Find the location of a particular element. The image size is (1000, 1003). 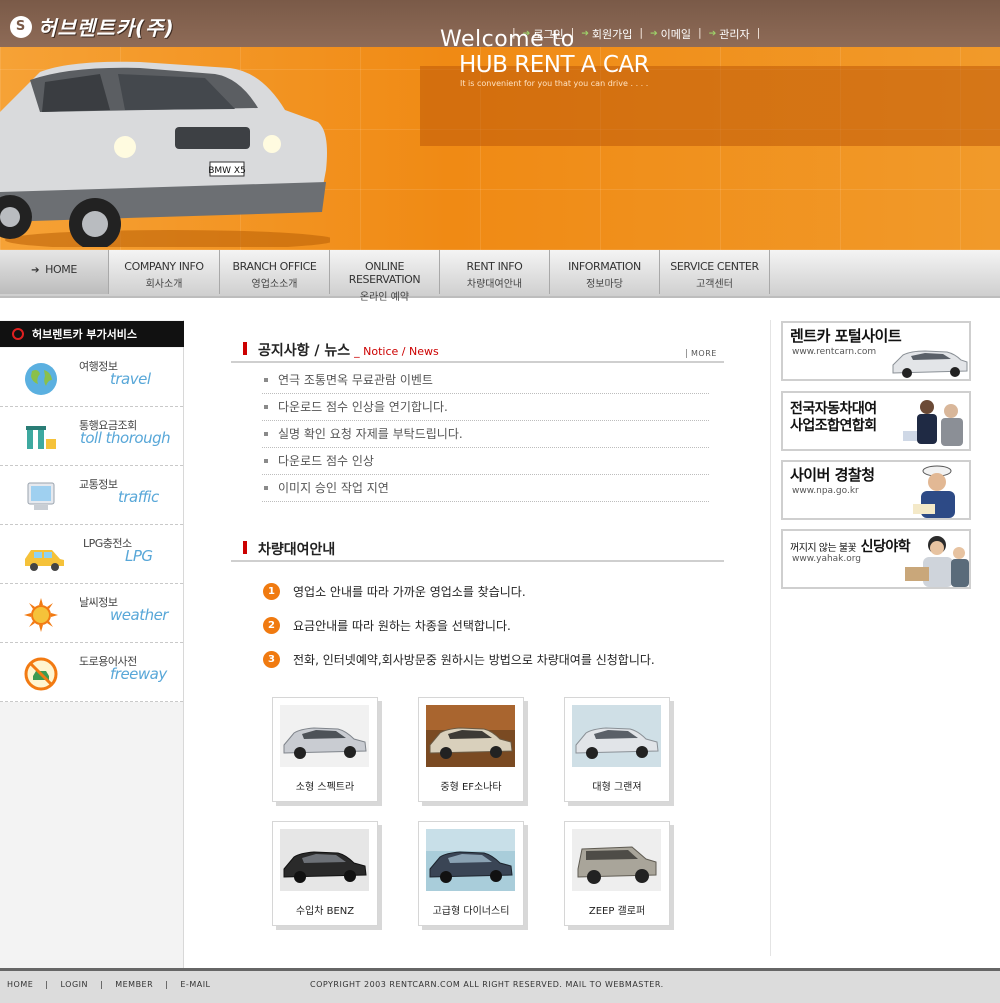

circle-icon is located at coordinates (18, 334).